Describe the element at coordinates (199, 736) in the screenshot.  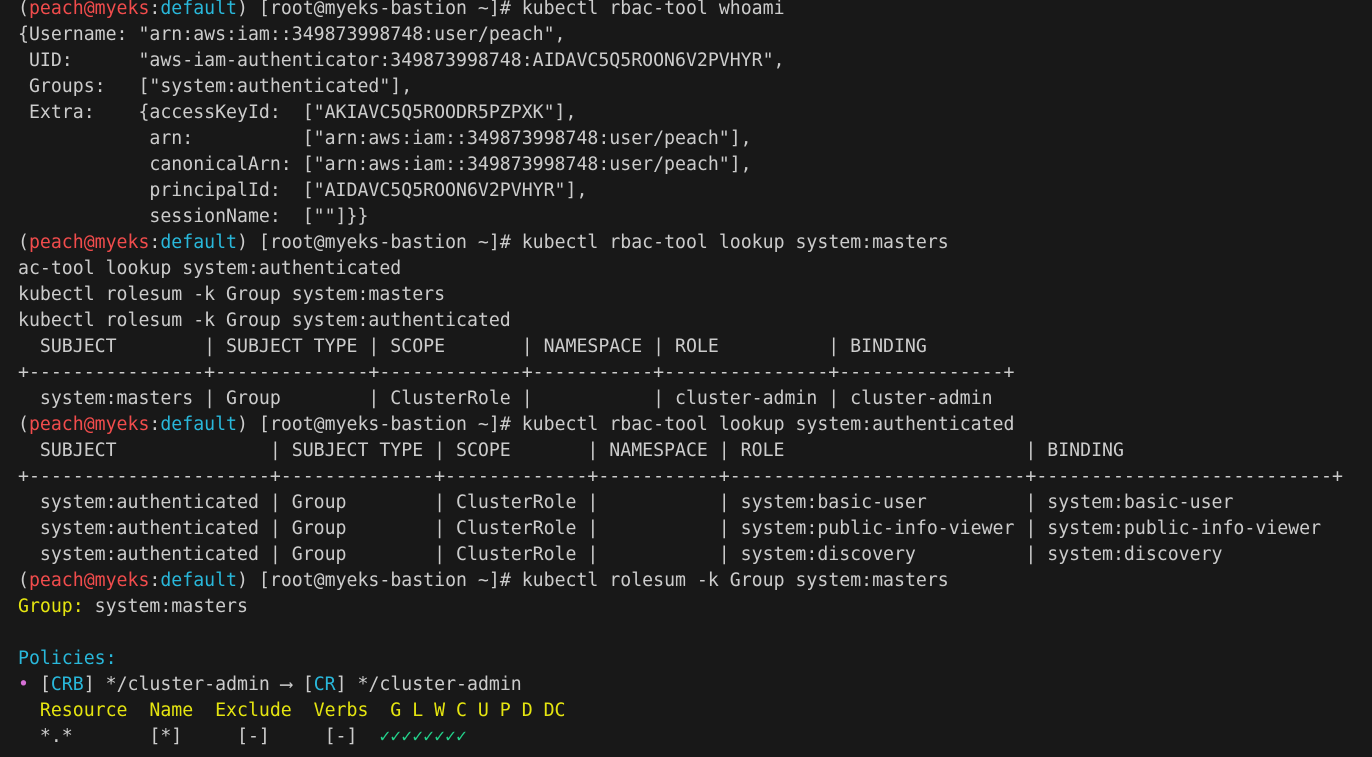
I see `verbs-row-values: *.* [*] [-] [-]` at that location.